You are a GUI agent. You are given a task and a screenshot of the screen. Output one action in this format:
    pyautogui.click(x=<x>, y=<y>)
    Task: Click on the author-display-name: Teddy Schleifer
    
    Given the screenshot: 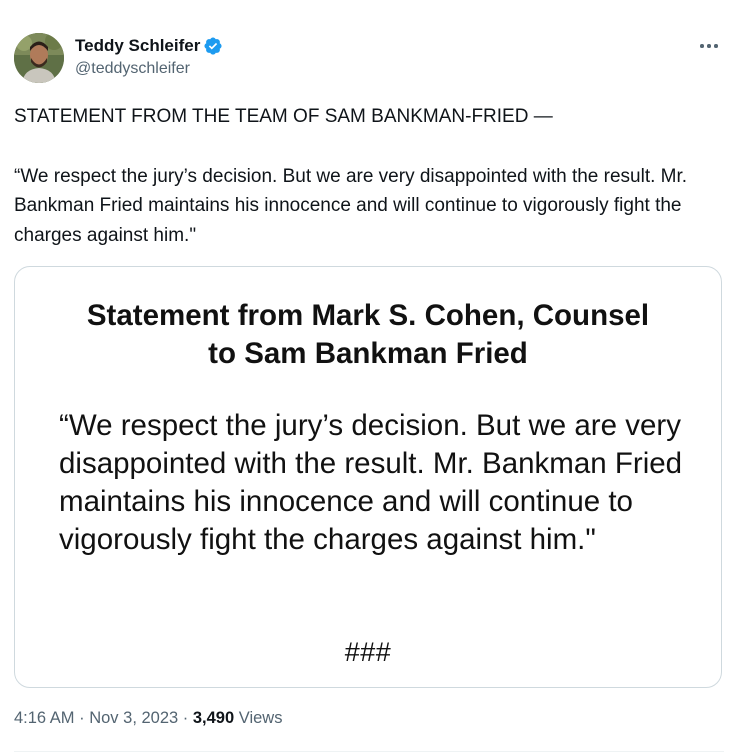 What is the action you would take?
    pyautogui.click(x=137, y=46)
    